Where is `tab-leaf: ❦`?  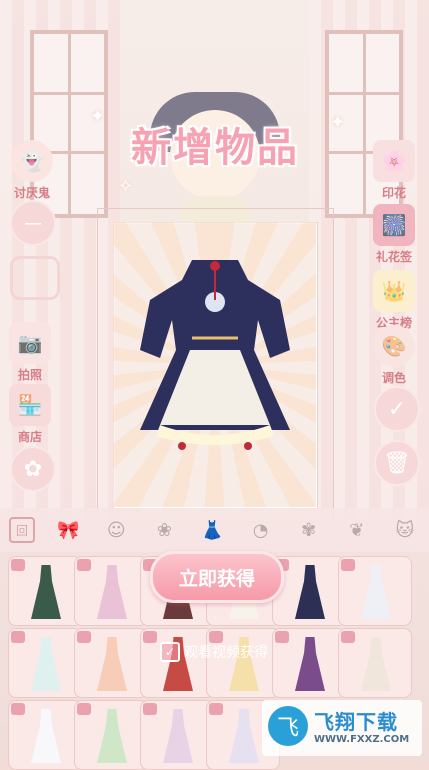
tab-leaf: ❦ is located at coordinates (357, 530).